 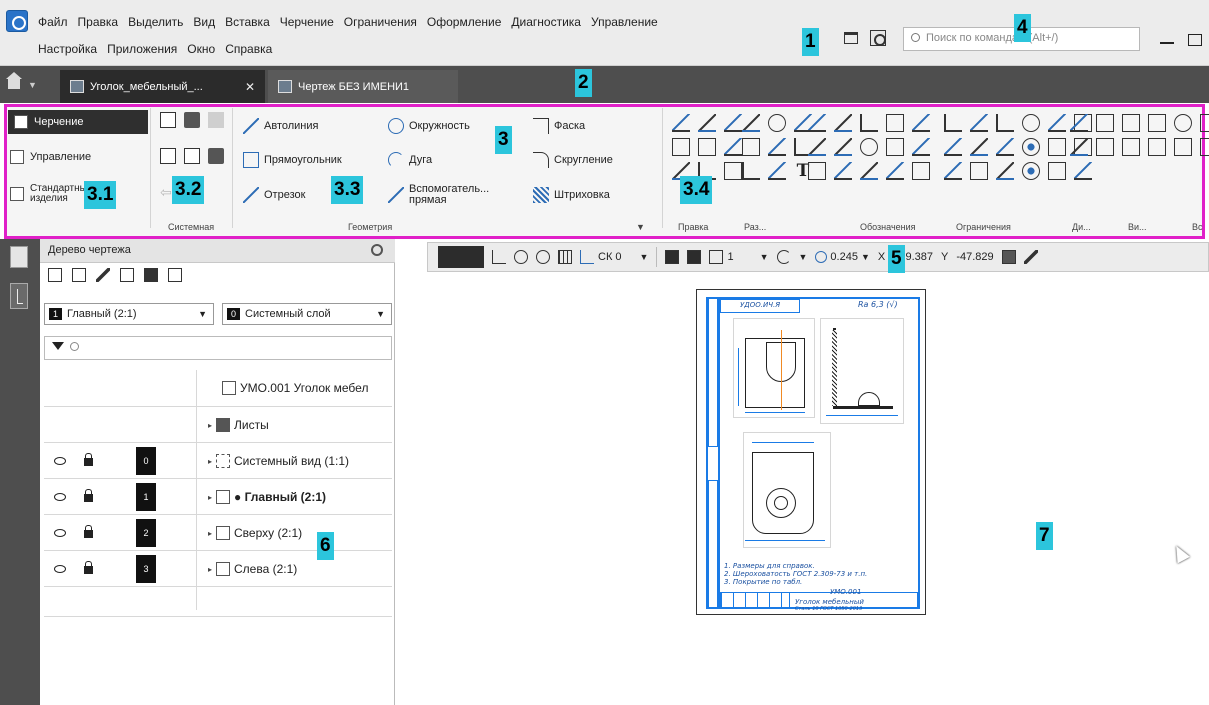 I want to click on image-icon, so click(x=151, y=275).